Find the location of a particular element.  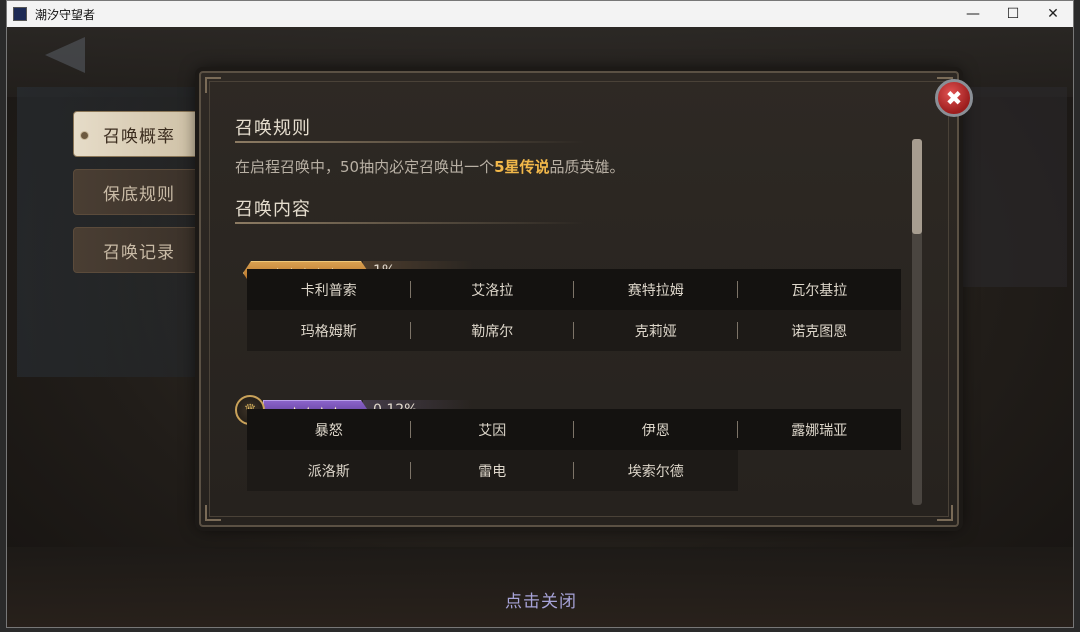

four-star-hero-grid: 暴怒 艾因 伊恩 露娜瑞亚 派洛斯 雷电 埃索尔德 is located at coordinates (574, 450).